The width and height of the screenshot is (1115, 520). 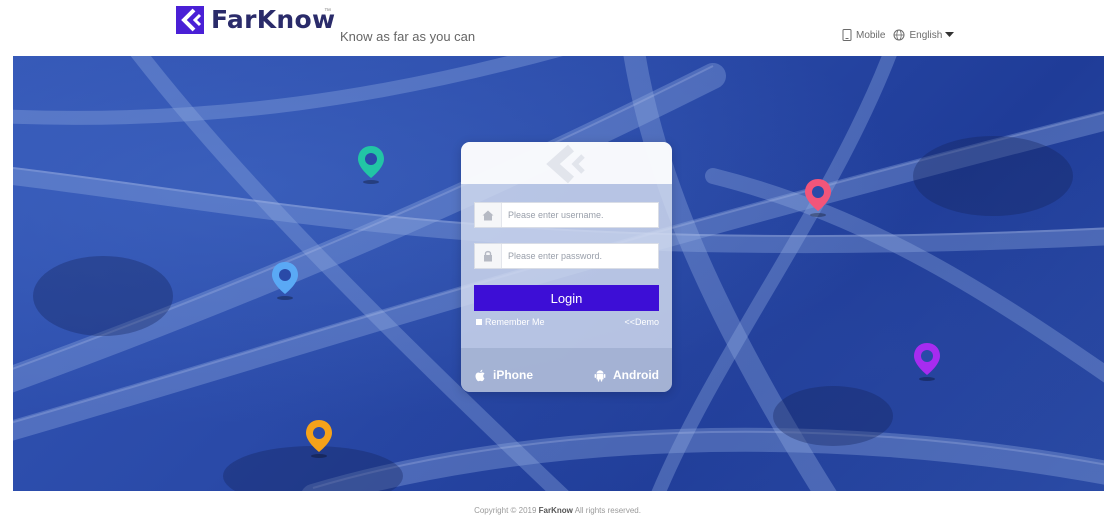 What do you see at coordinates (190, 20) in the screenshot?
I see `farknow-logo-icon` at bounding box center [190, 20].